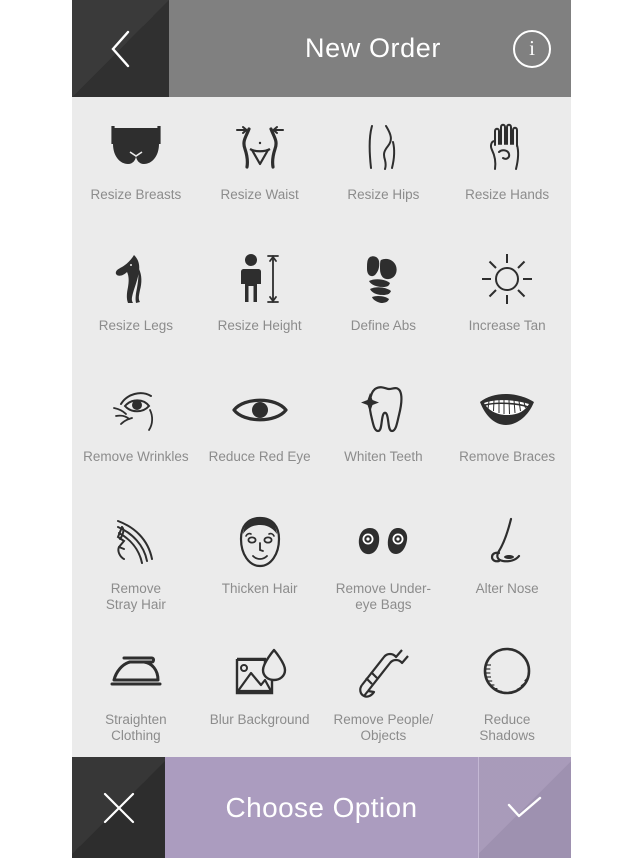  I want to click on grid-item-label: Remove Under- eye Bags, so click(383, 596).